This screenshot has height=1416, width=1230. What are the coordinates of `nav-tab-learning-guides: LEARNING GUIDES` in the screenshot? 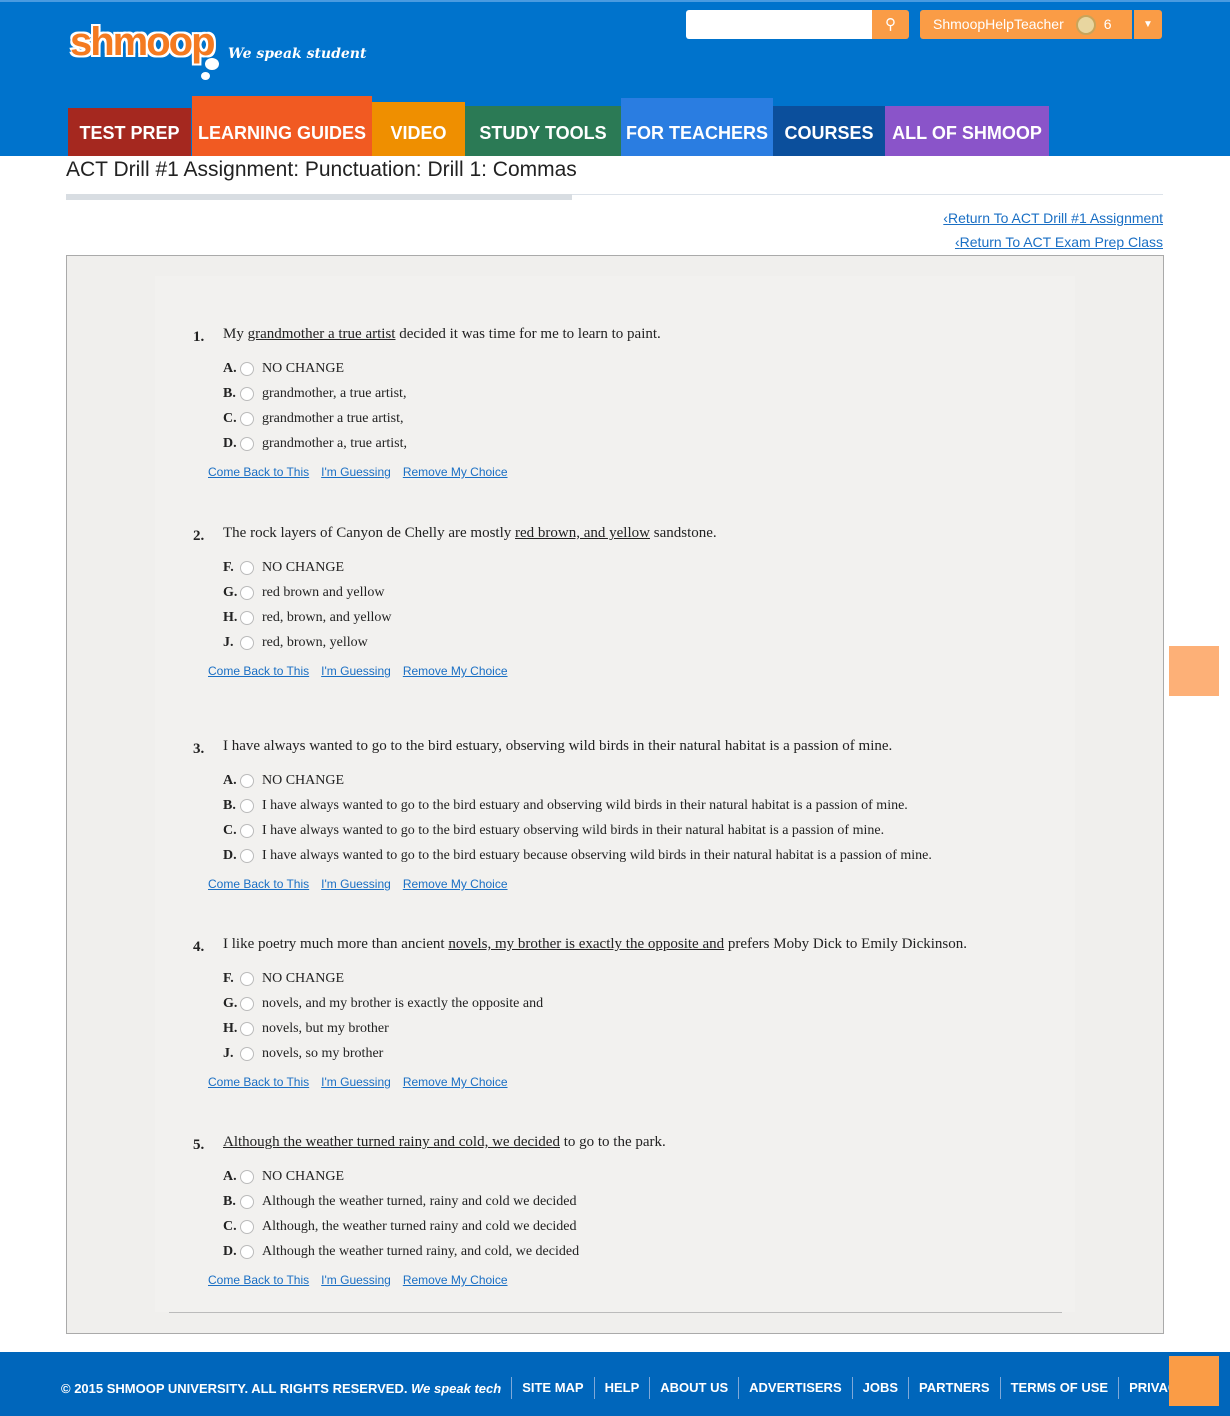 It's located at (282, 126).